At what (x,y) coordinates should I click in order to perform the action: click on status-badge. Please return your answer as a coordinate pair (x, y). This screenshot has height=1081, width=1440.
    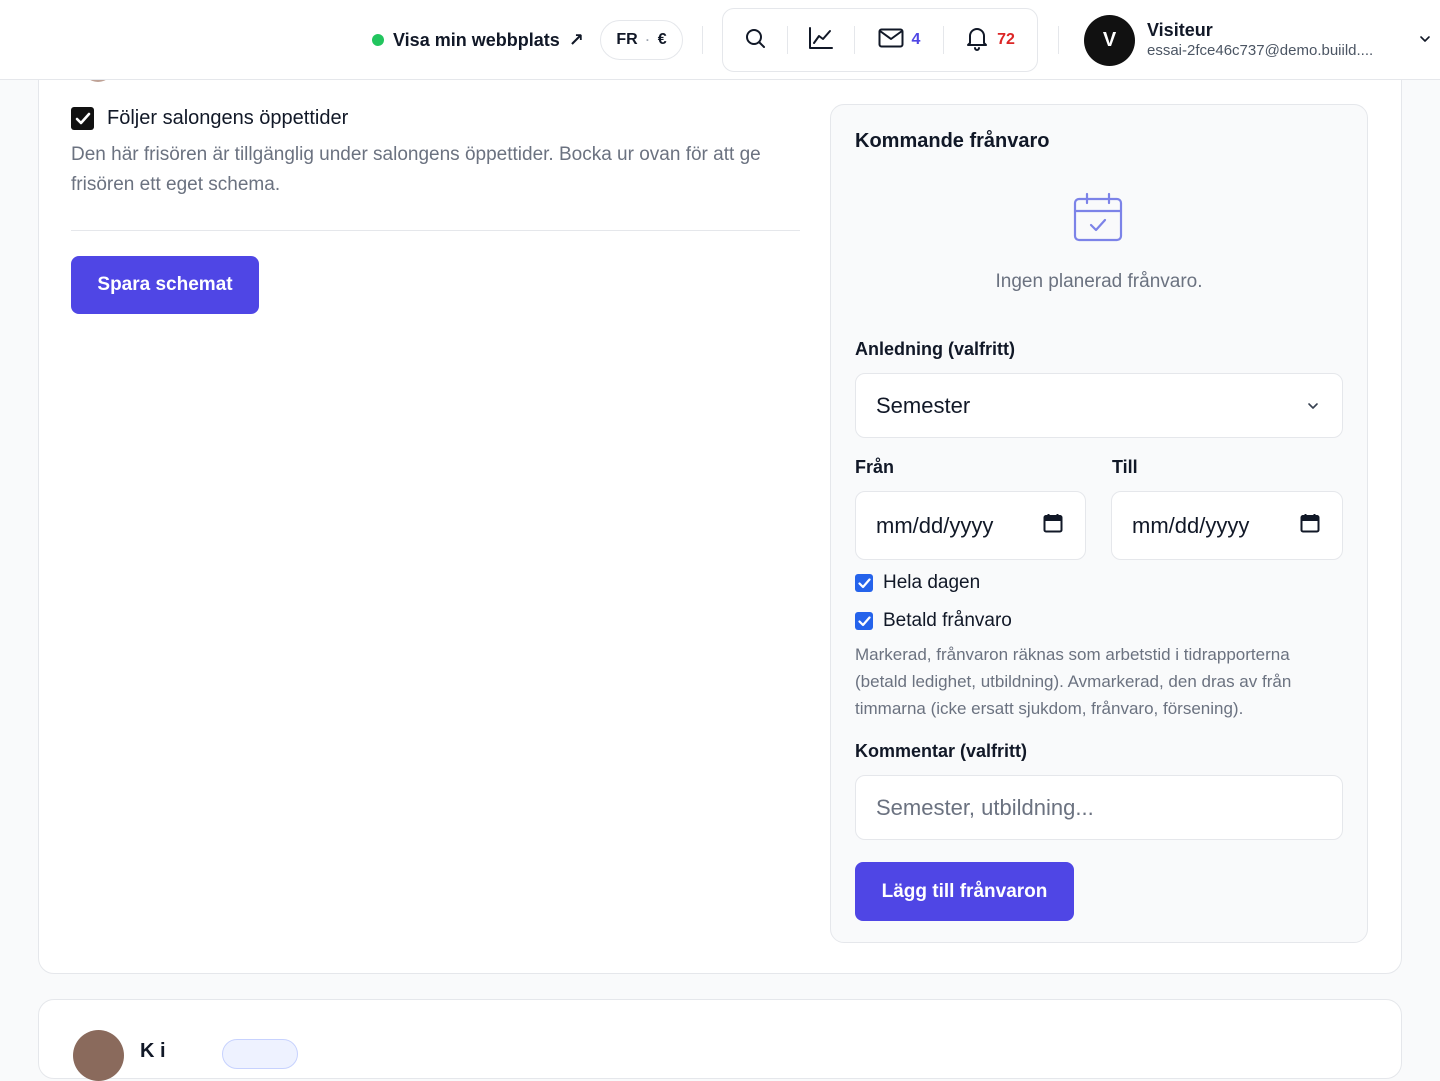
    Looking at the image, I should click on (260, 1054).